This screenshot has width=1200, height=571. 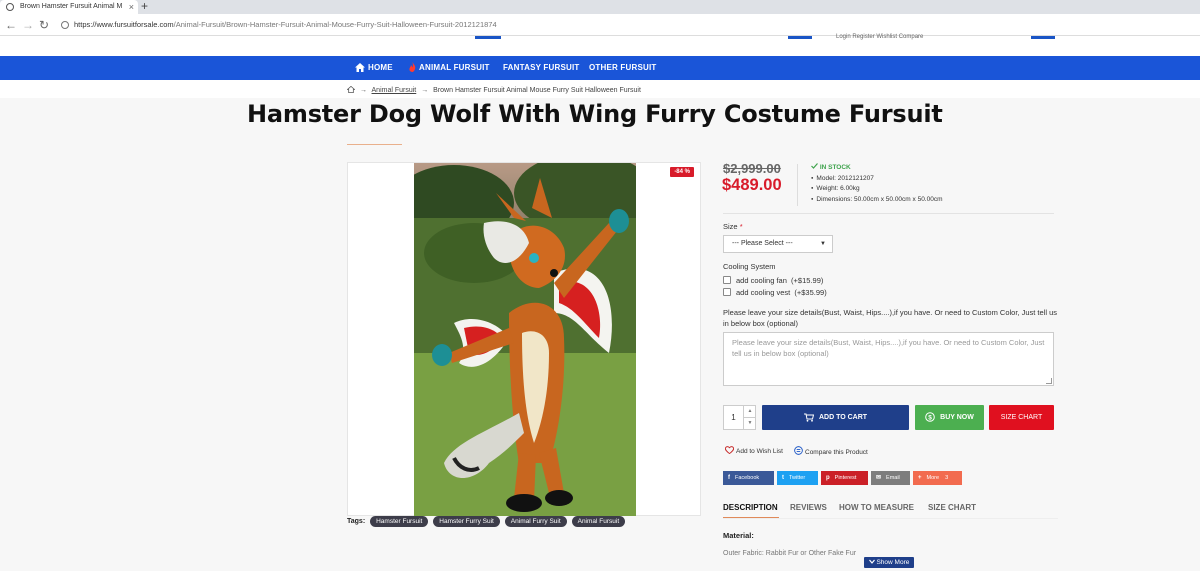 I want to click on cart-icon, so click(x=809, y=417).